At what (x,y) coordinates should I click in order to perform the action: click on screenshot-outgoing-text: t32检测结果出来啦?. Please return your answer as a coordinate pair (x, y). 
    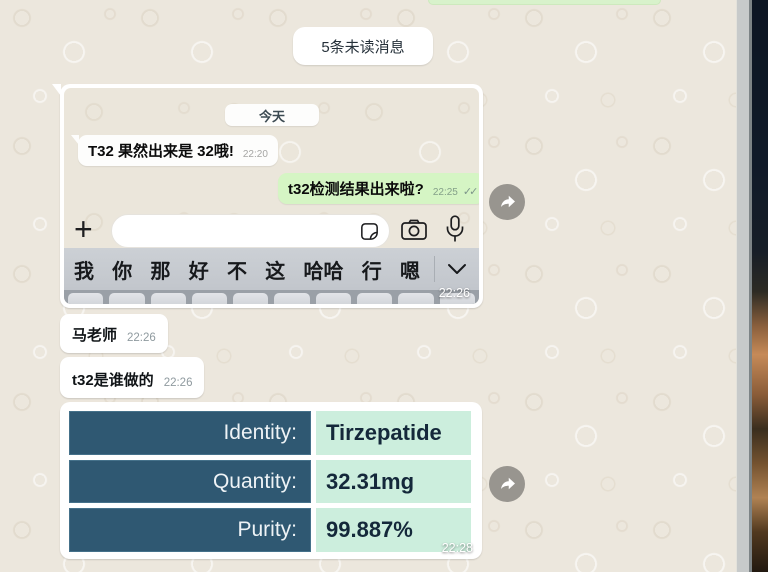
    Looking at the image, I should click on (356, 189).